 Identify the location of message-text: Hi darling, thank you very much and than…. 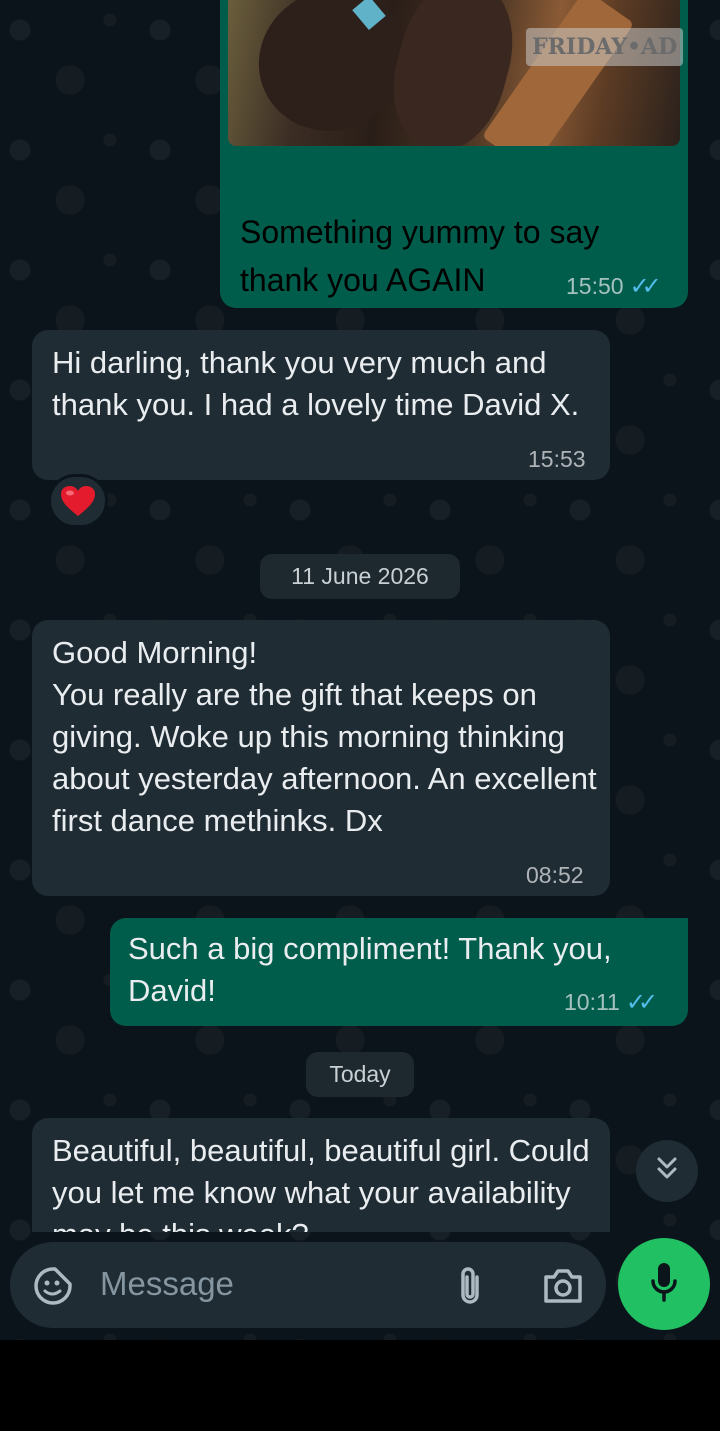
(316, 383).